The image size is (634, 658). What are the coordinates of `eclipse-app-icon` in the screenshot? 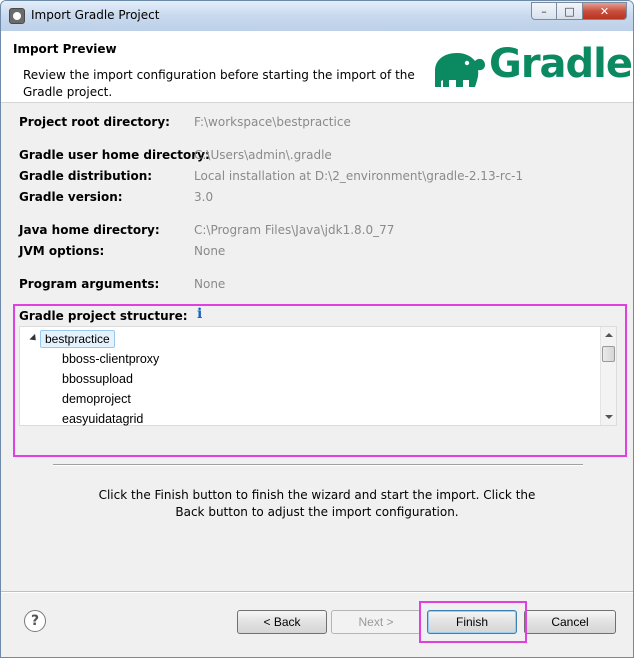 It's located at (17, 16).